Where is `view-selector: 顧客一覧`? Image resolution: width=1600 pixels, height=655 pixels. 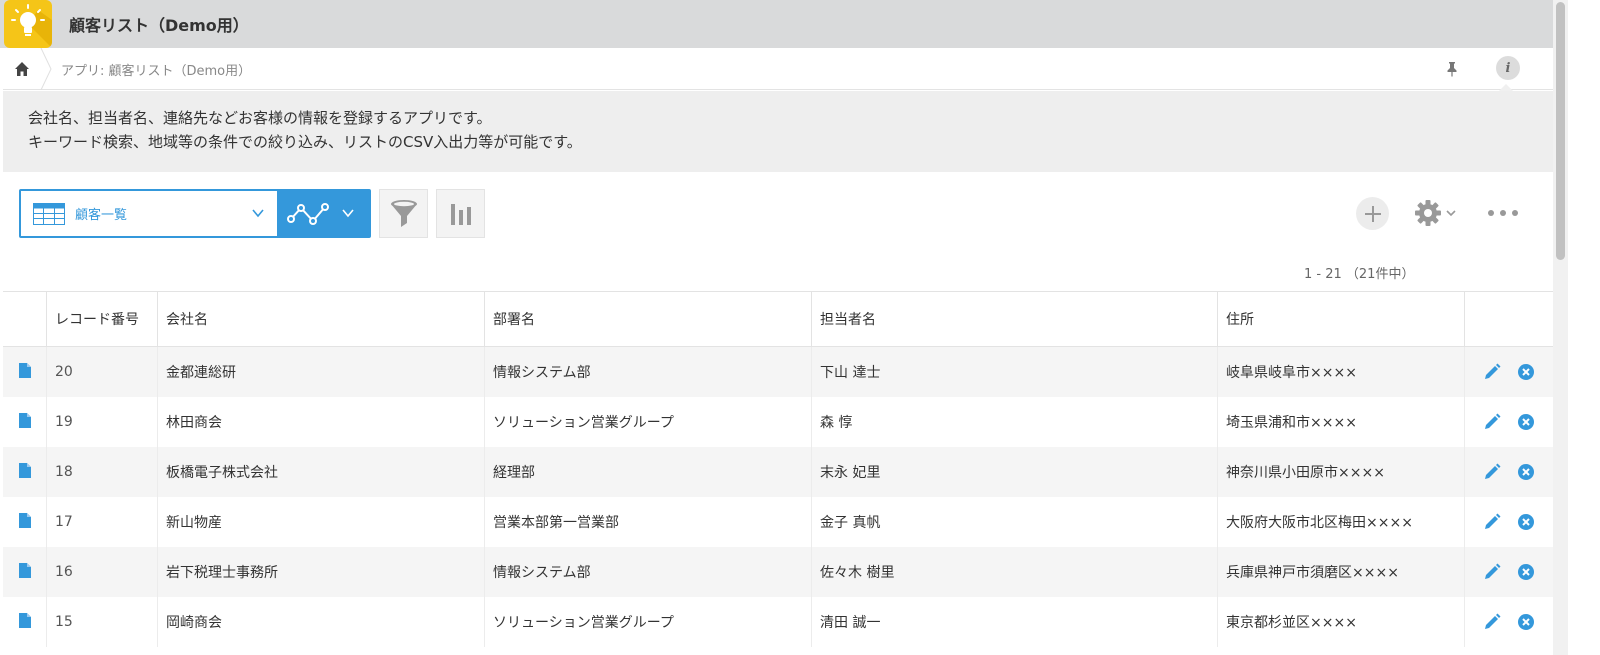
view-selector: 顧客一覧 is located at coordinates (195, 213).